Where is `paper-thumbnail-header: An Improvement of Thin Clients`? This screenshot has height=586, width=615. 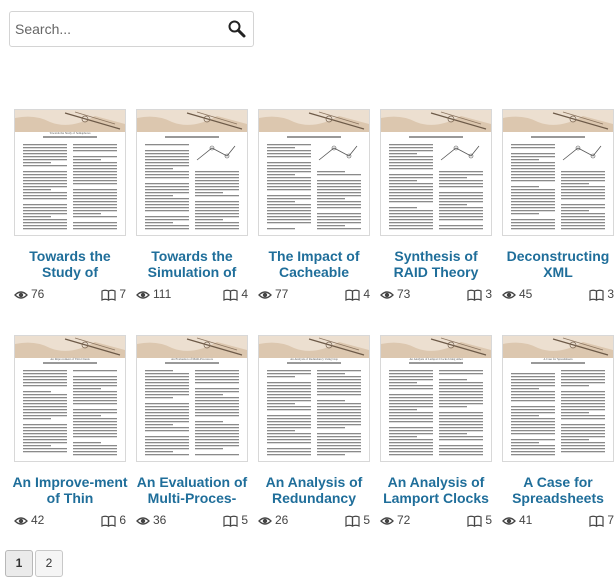 paper-thumbnail-header: An Improvement of Thin Clients is located at coordinates (70, 359).